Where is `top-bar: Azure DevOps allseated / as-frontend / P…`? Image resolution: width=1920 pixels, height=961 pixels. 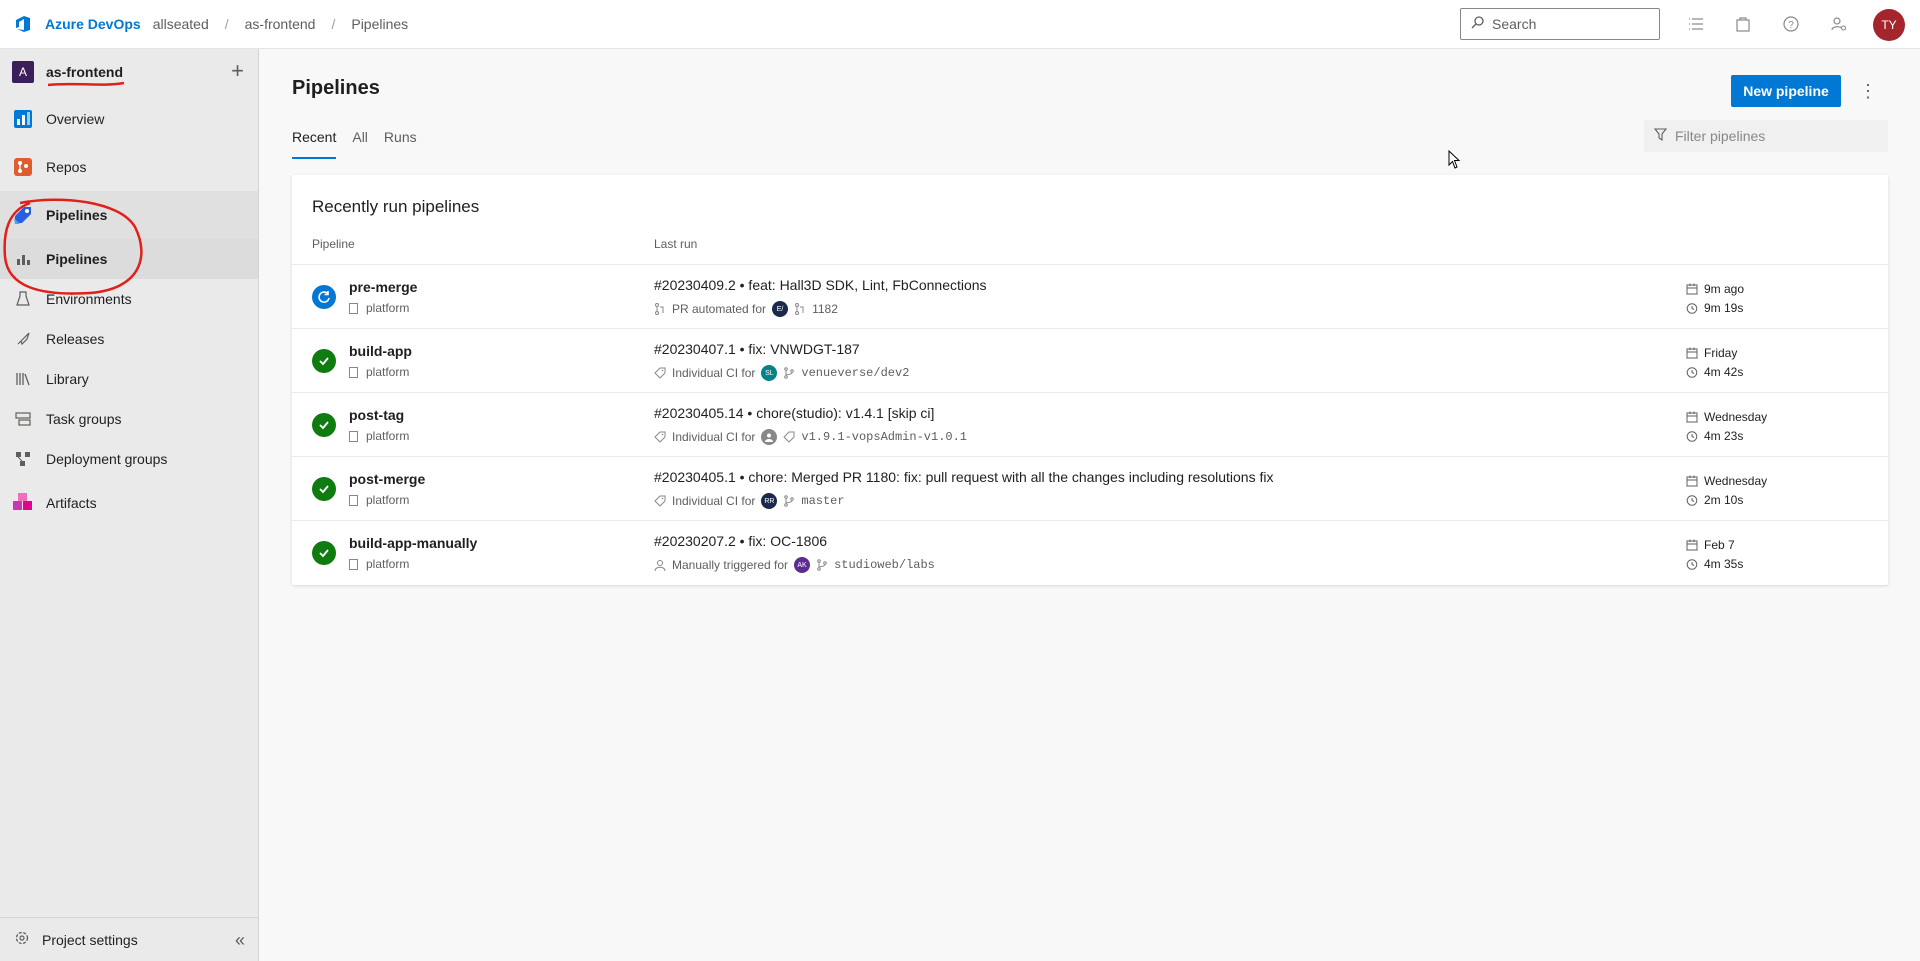 top-bar: Azure DevOps allseated / as-frontend / P… is located at coordinates (960, 24).